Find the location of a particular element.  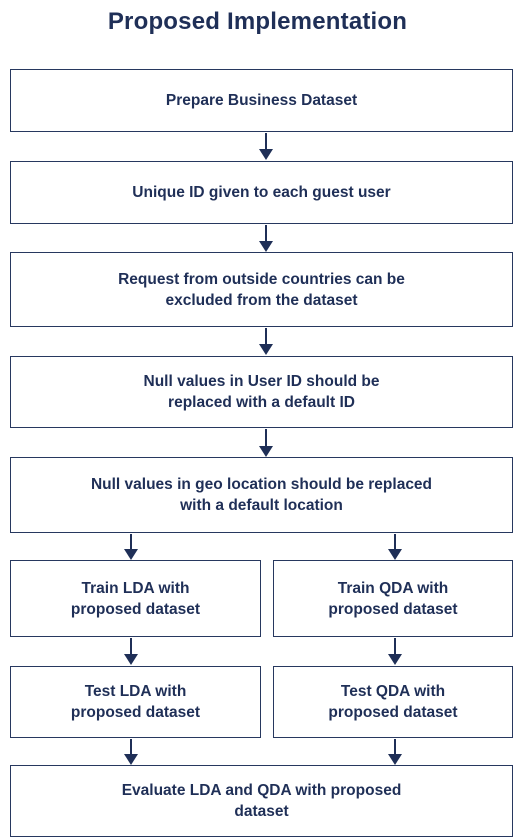

step-unique-id-label: Unique ID given to each guest user is located at coordinates (261, 192).